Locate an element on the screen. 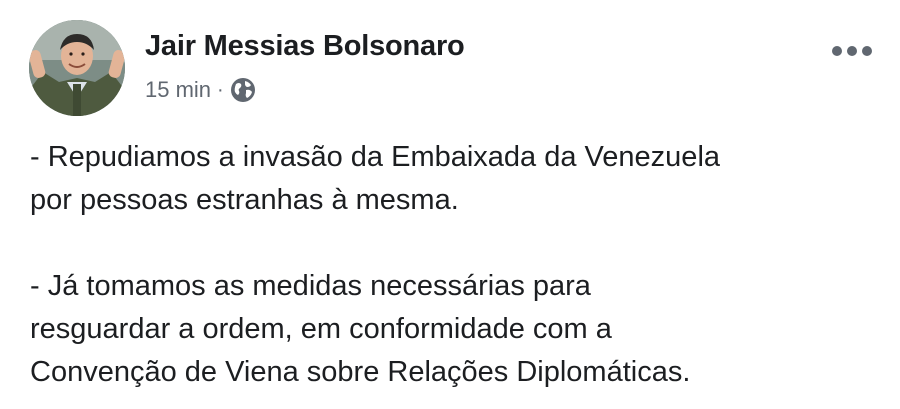 The height and width of the screenshot is (409, 900). author-name: Jair Messias Bolsonaro is located at coordinates (305, 46).